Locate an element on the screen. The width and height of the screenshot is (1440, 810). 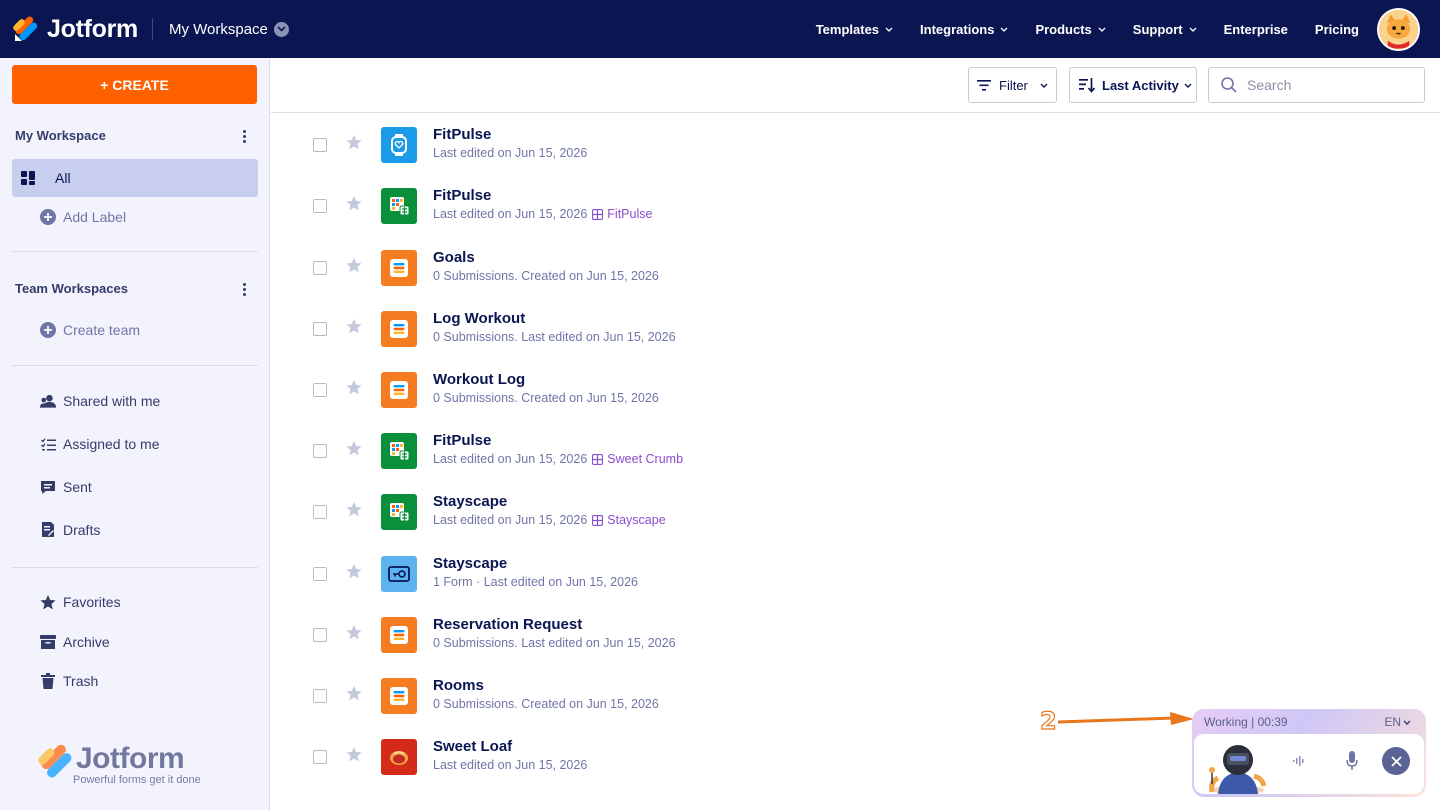
microphone-icon is located at coordinates (1352, 761).